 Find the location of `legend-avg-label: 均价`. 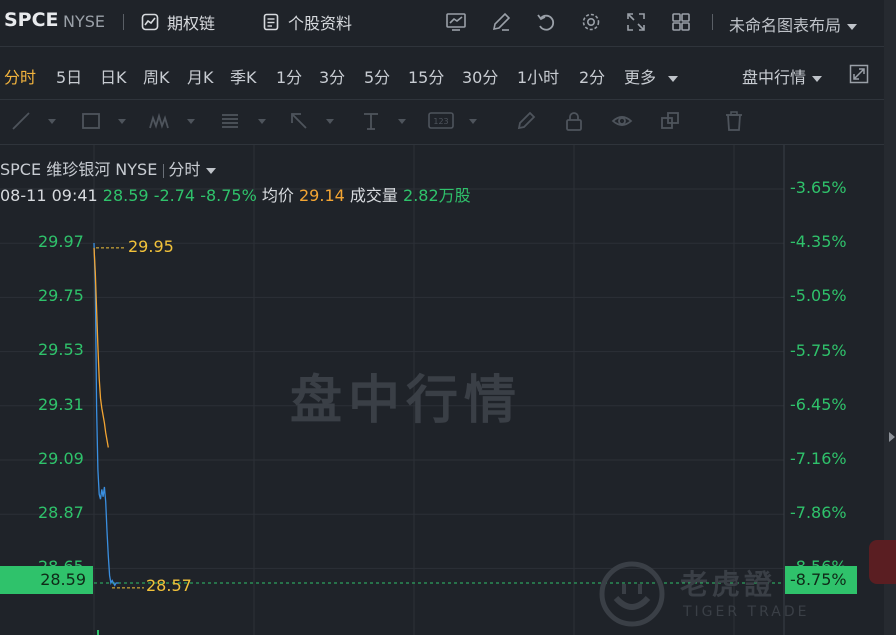

legend-avg-label: 均价 is located at coordinates (277, 195).